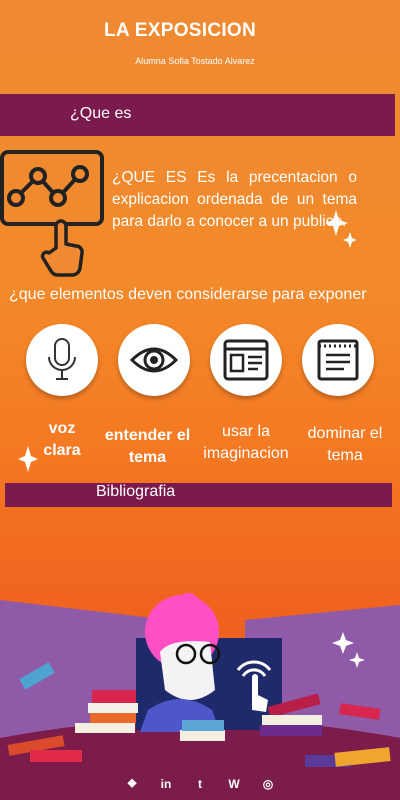  Describe the element at coordinates (166, 784) in the screenshot. I see `linkedin-icon: in` at that location.